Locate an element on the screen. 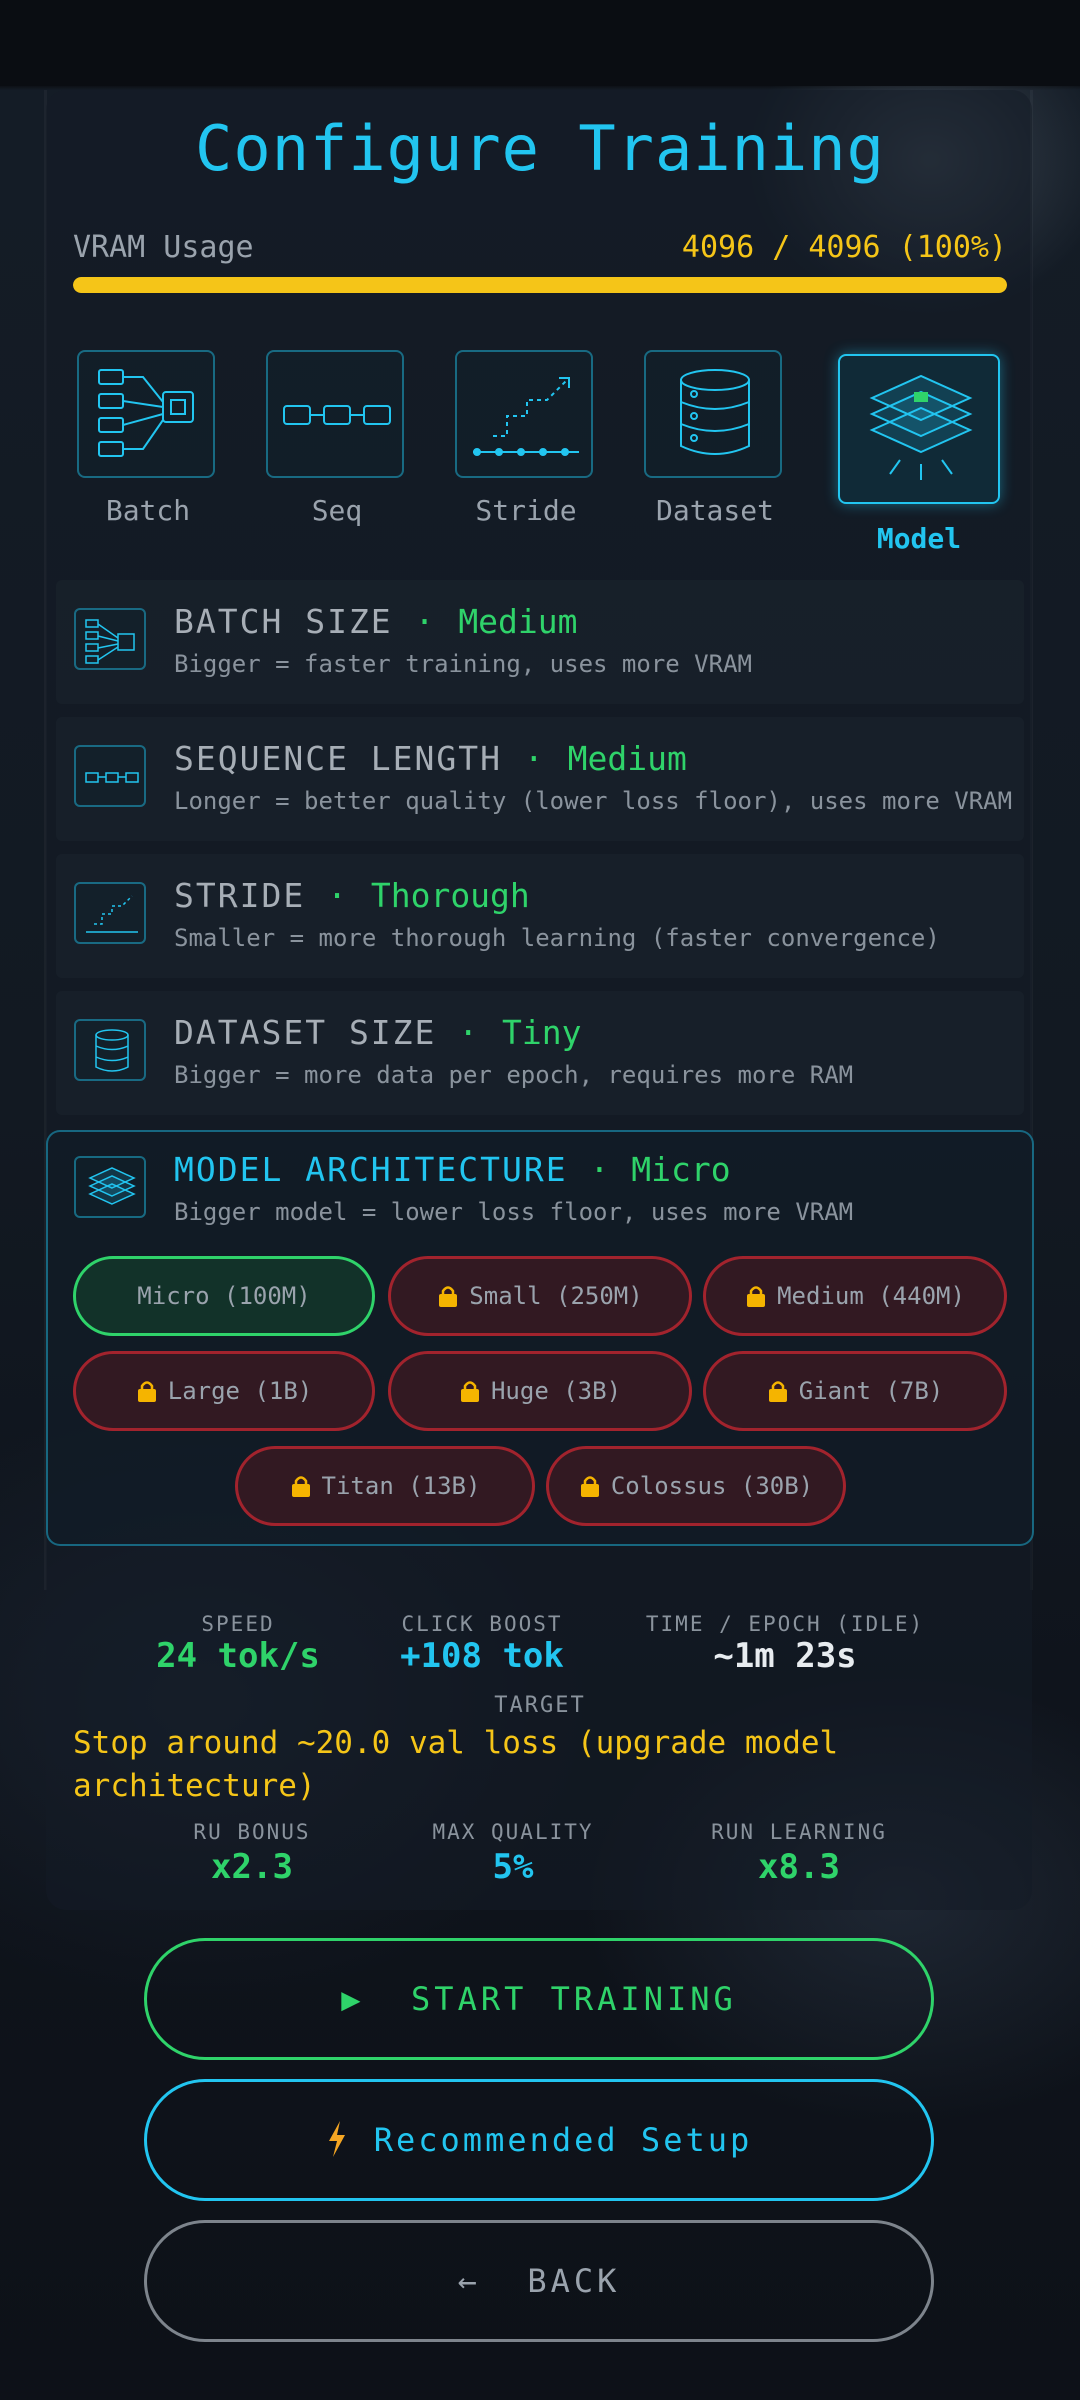  tab-dataset-label: Dataset is located at coordinates (714, 510).